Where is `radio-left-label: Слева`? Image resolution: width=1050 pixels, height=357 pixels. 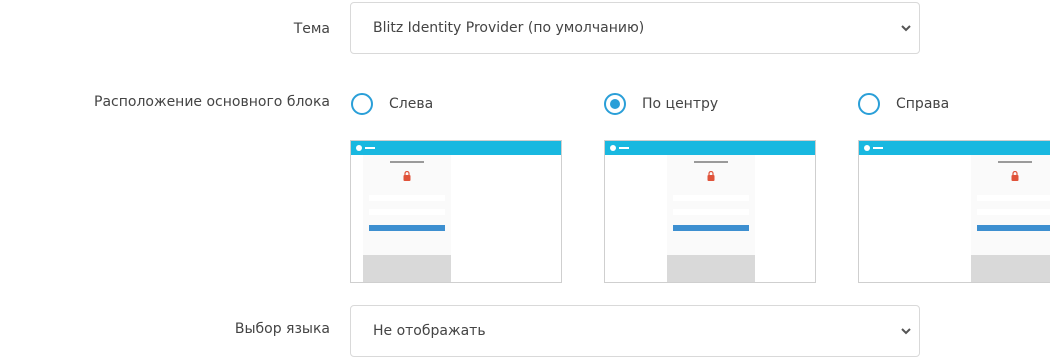 radio-left-label: Слева is located at coordinates (411, 104).